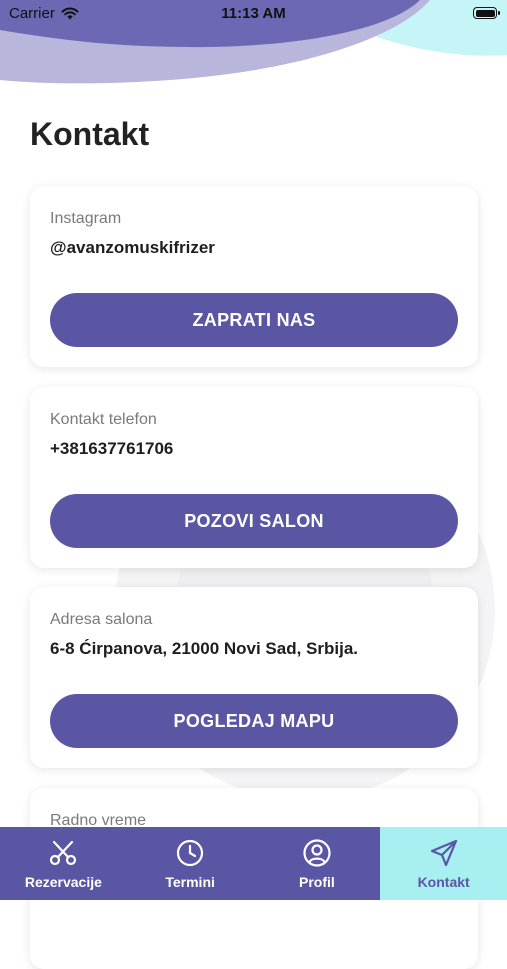 This screenshot has height=969, width=507. I want to click on clock-icon, so click(190, 853).